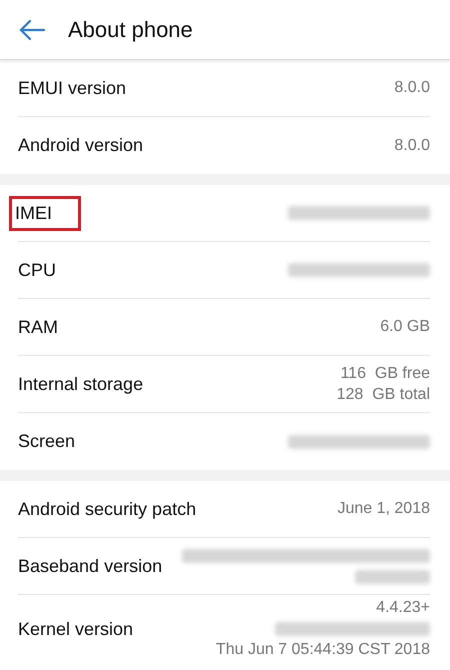 The width and height of the screenshot is (450, 670). What do you see at coordinates (323, 650) in the screenshot?
I see `setting-value: Thu Jun 7 05:44:39 CST 2018` at bounding box center [323, 650].